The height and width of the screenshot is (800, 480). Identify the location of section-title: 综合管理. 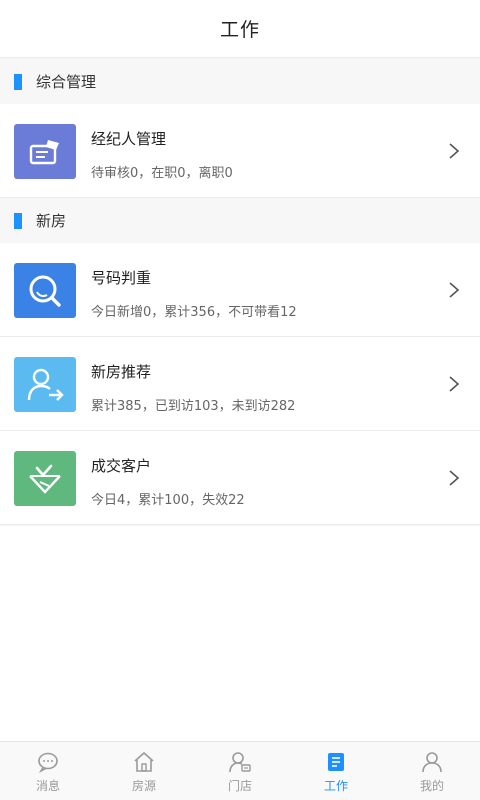
(66, 82).